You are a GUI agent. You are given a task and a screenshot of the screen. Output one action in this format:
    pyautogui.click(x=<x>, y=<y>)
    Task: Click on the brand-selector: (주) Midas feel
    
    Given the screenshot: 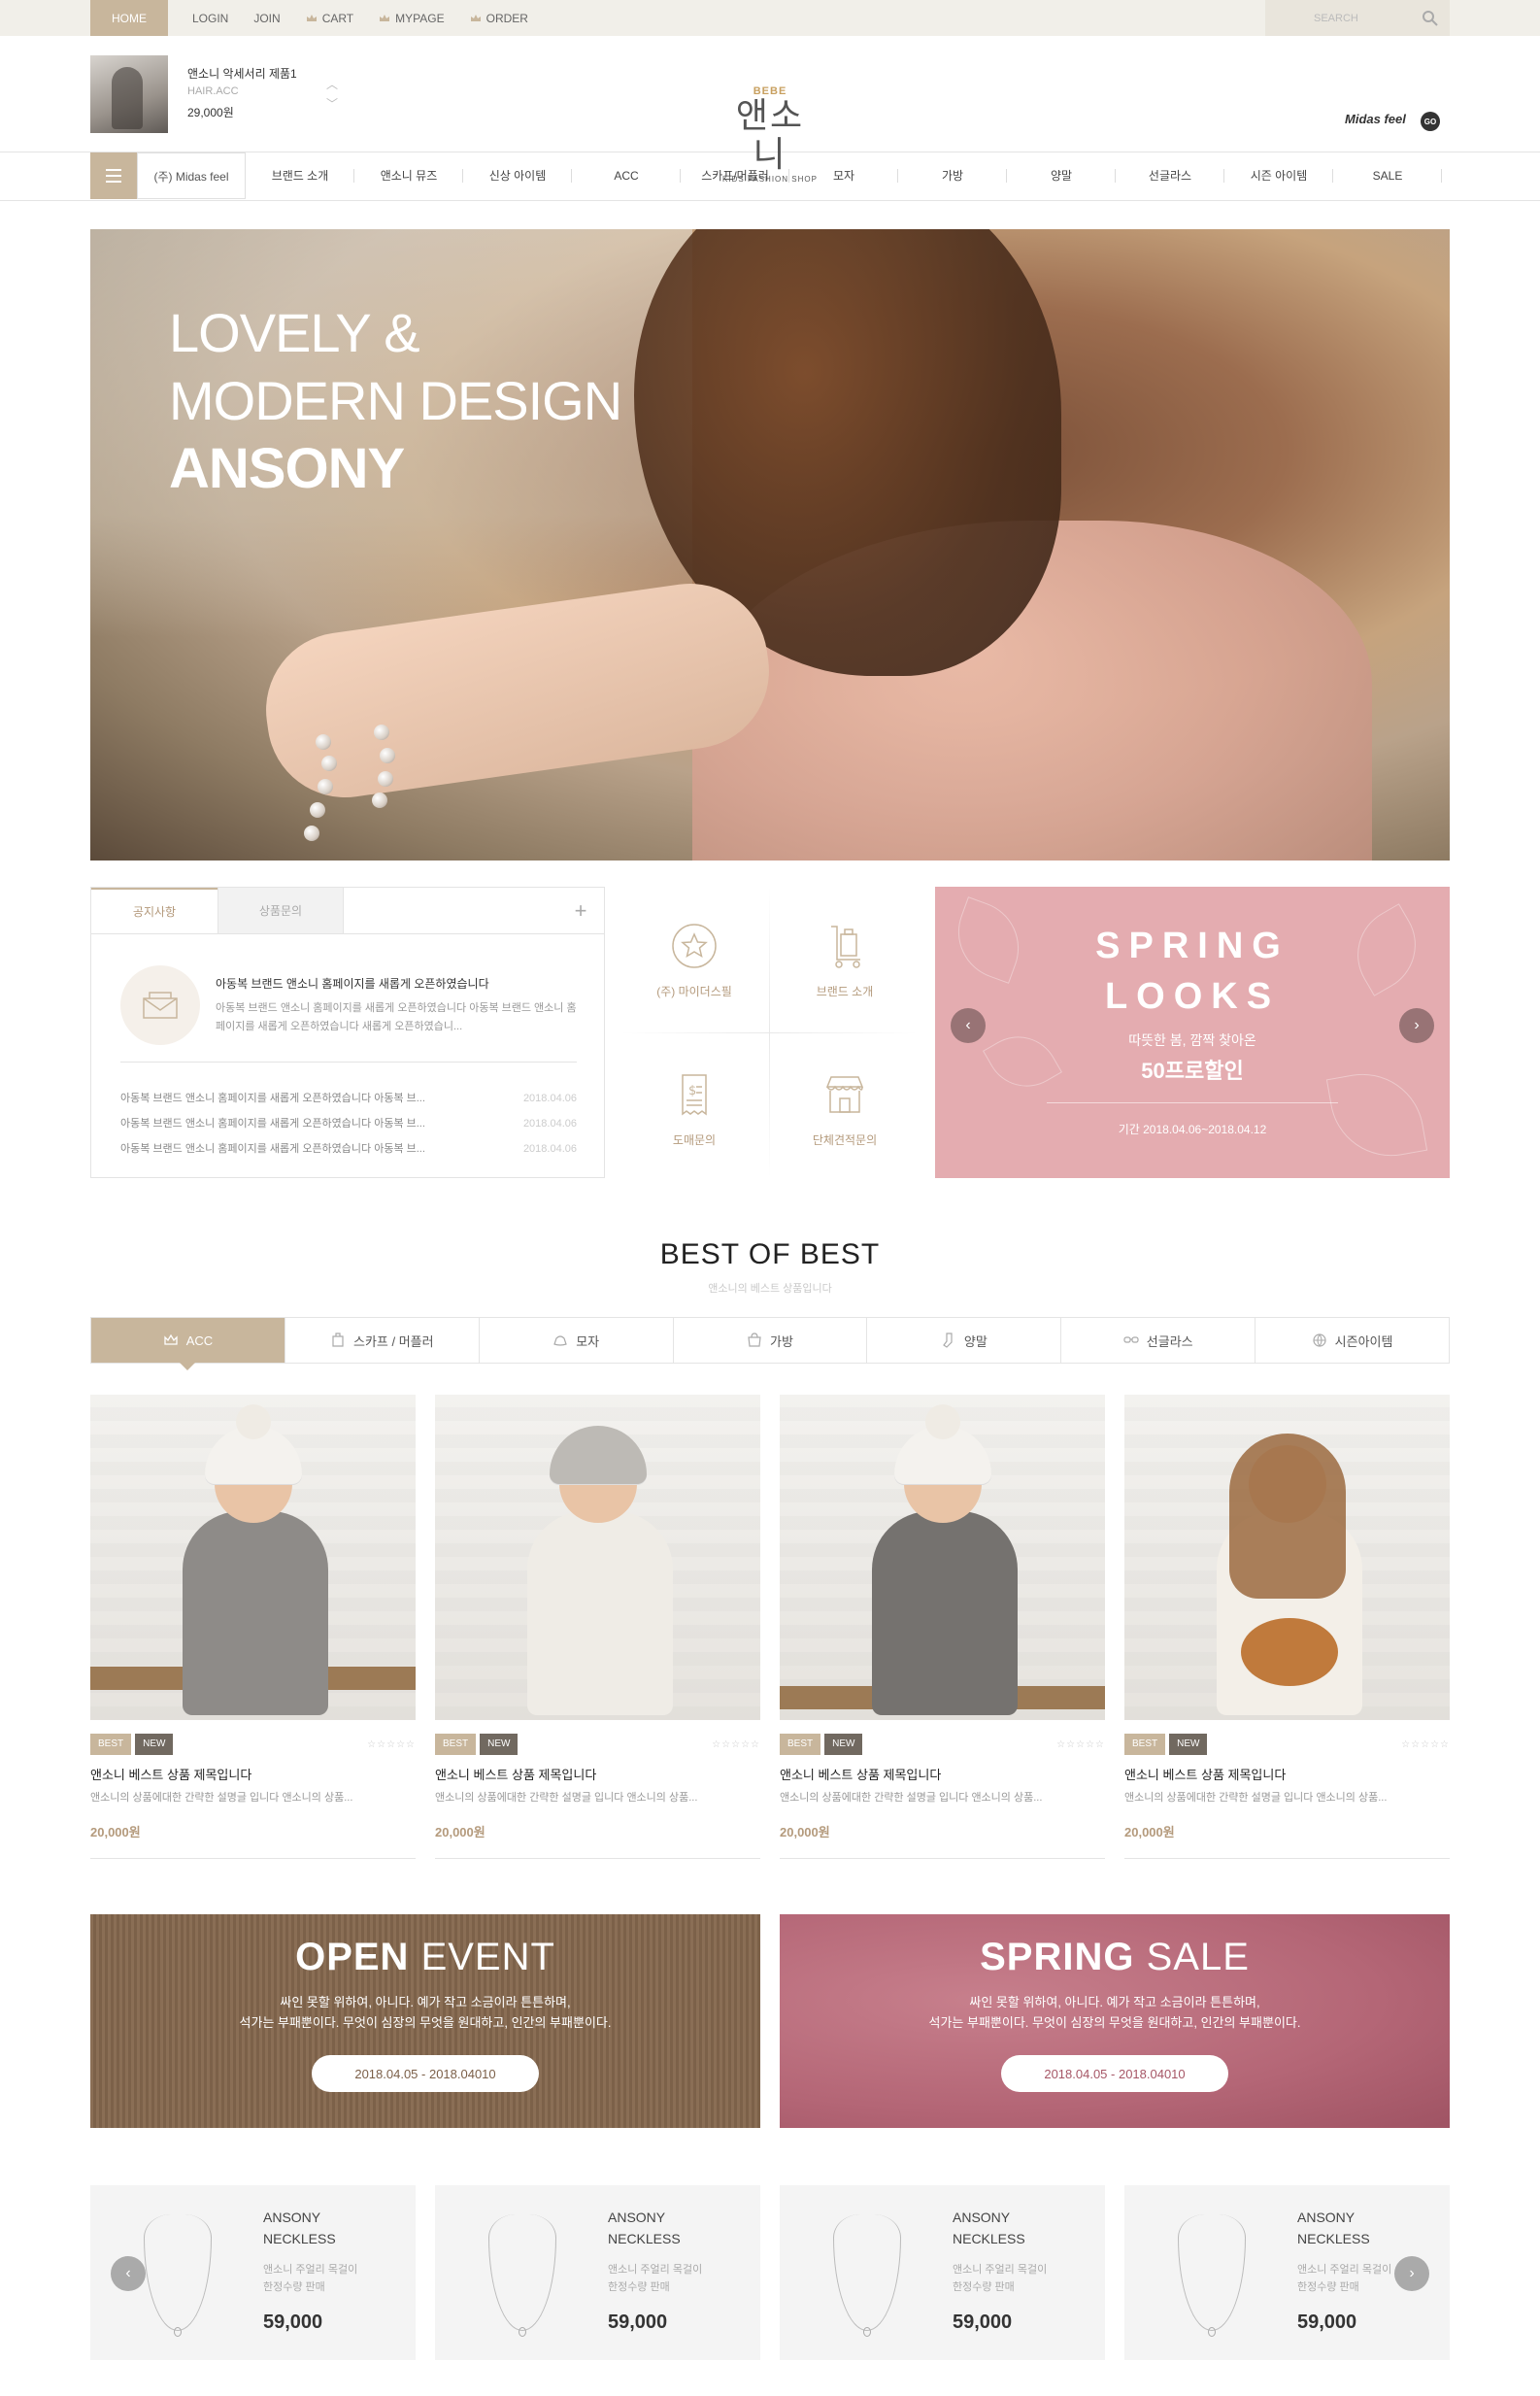 What is the action you would take?
    pyautogui.click(x=191, y=175)
    